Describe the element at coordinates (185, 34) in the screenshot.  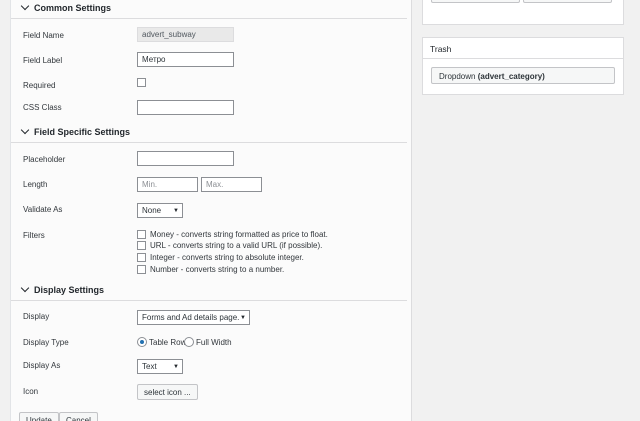
I see `field-name-input: advert_subway` at that location.